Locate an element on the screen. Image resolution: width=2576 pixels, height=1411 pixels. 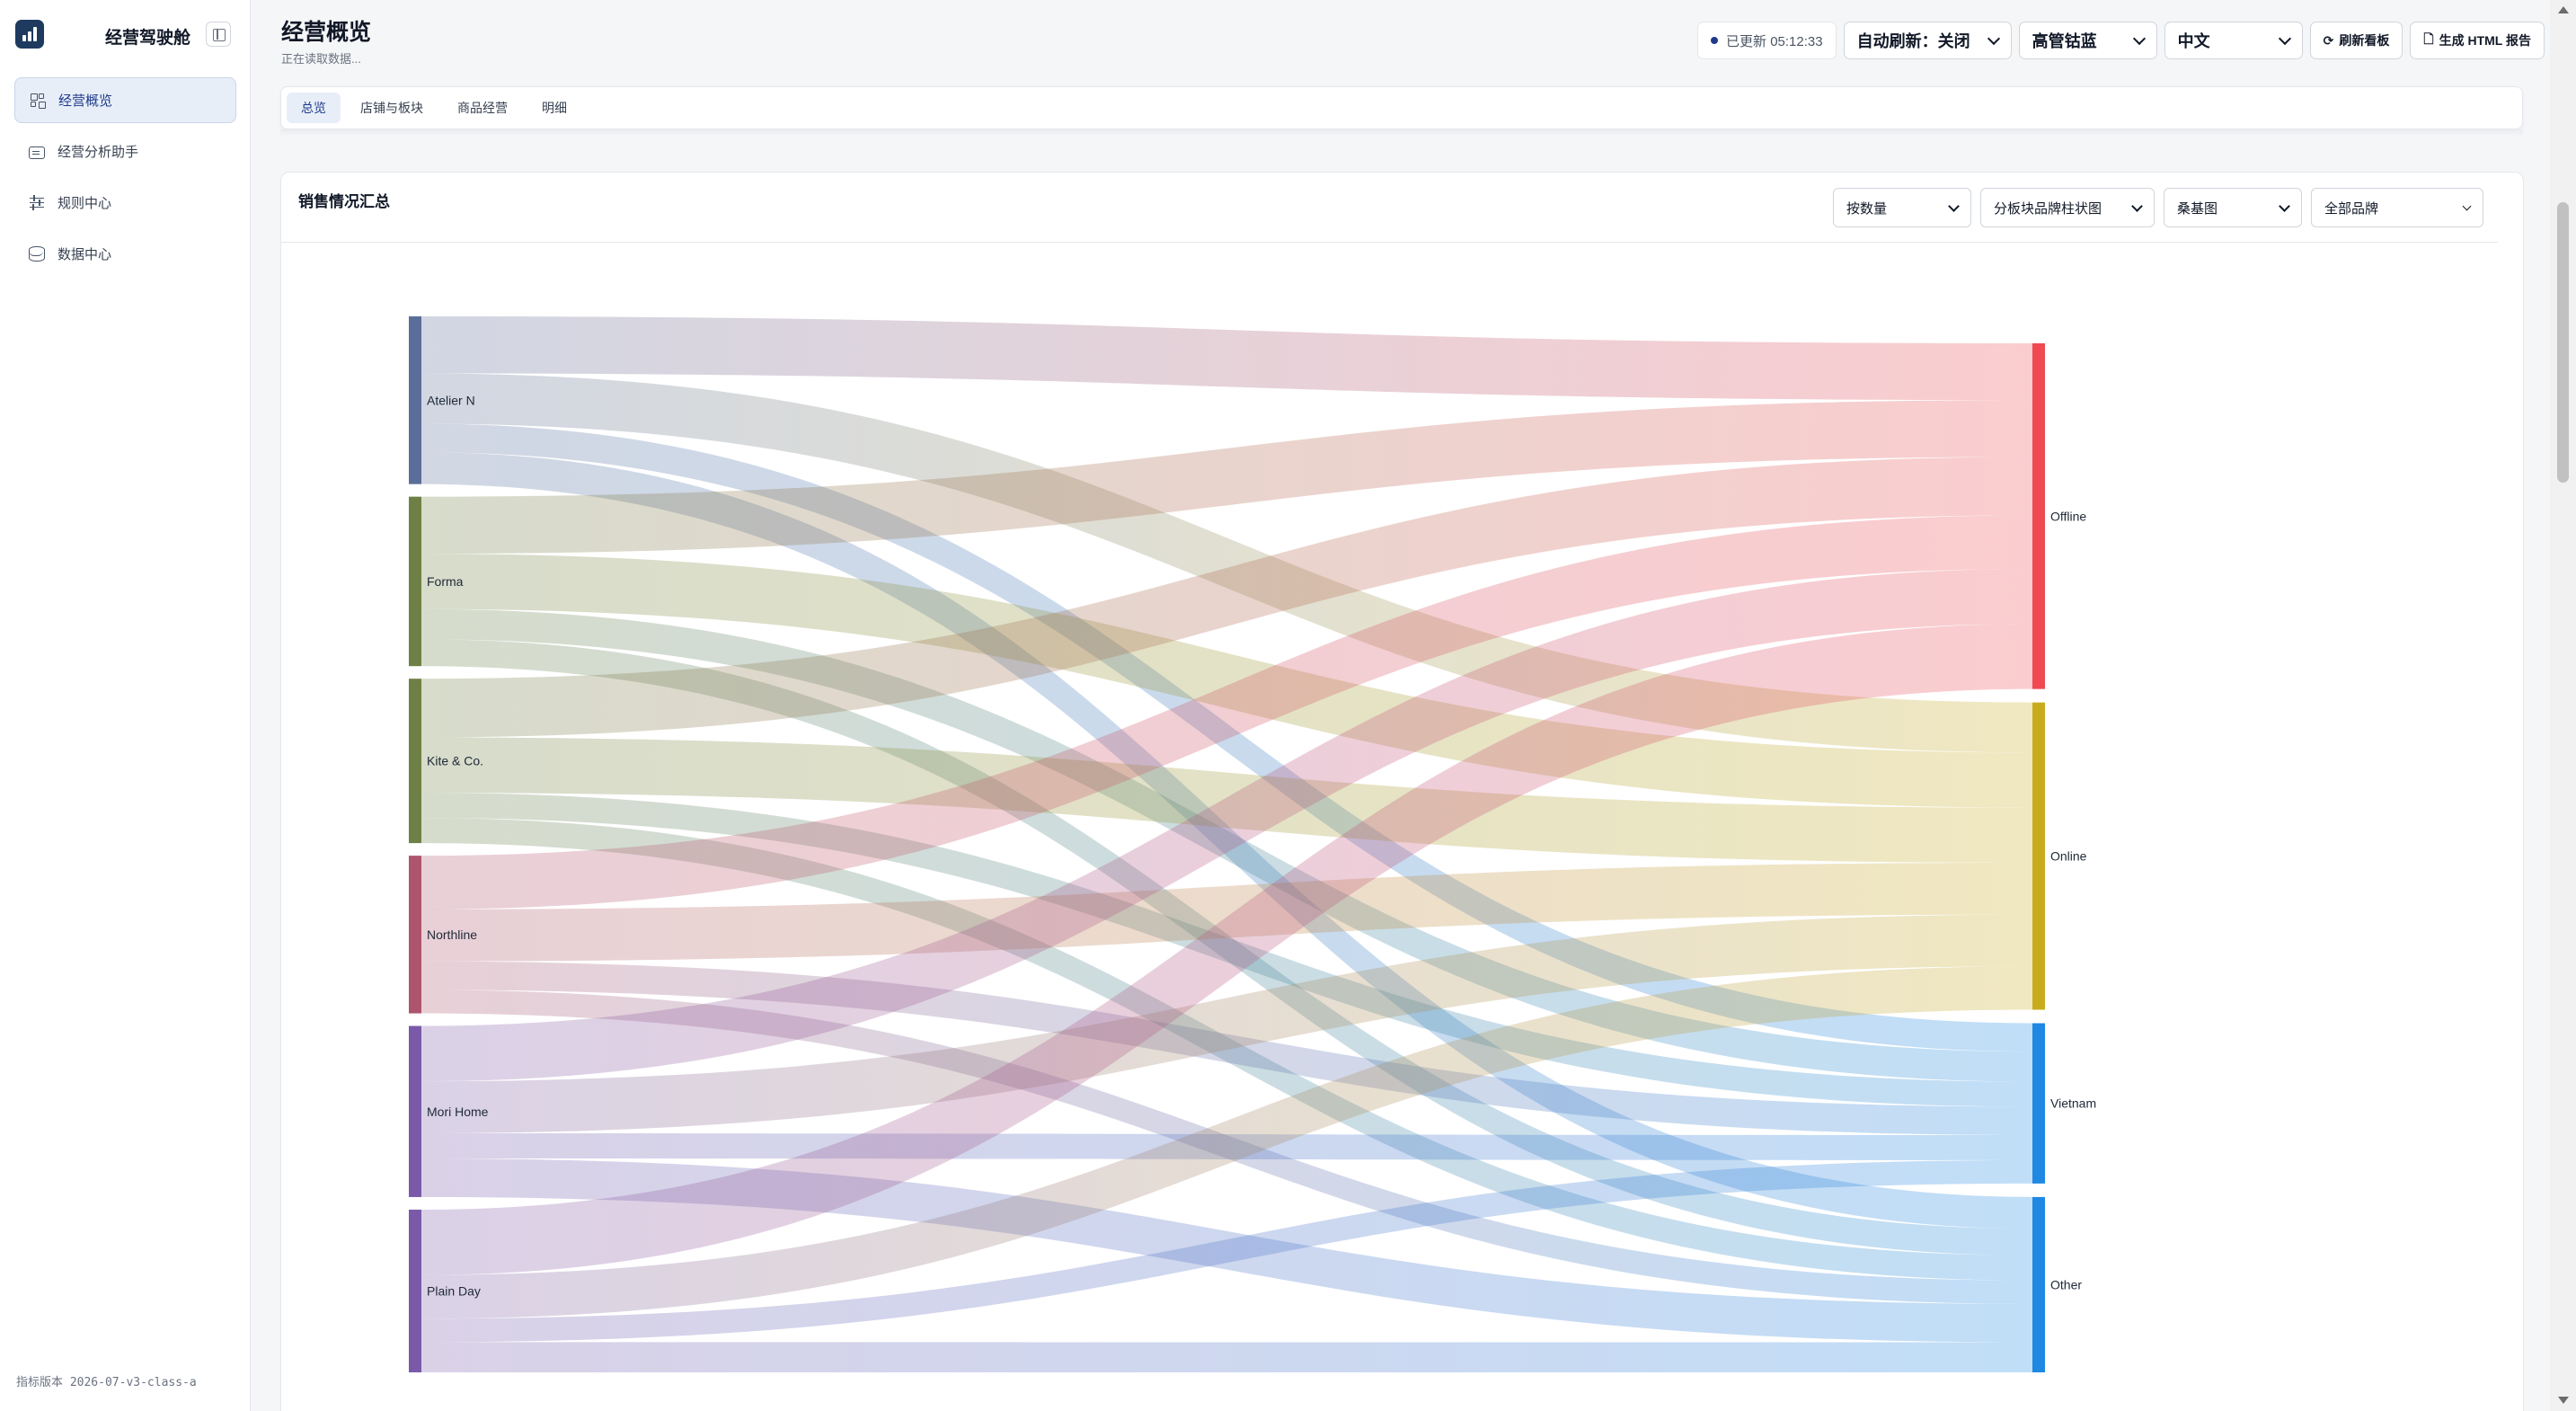
update-status: 已更新 05:12:33 is located at coordinates (1767, 40).